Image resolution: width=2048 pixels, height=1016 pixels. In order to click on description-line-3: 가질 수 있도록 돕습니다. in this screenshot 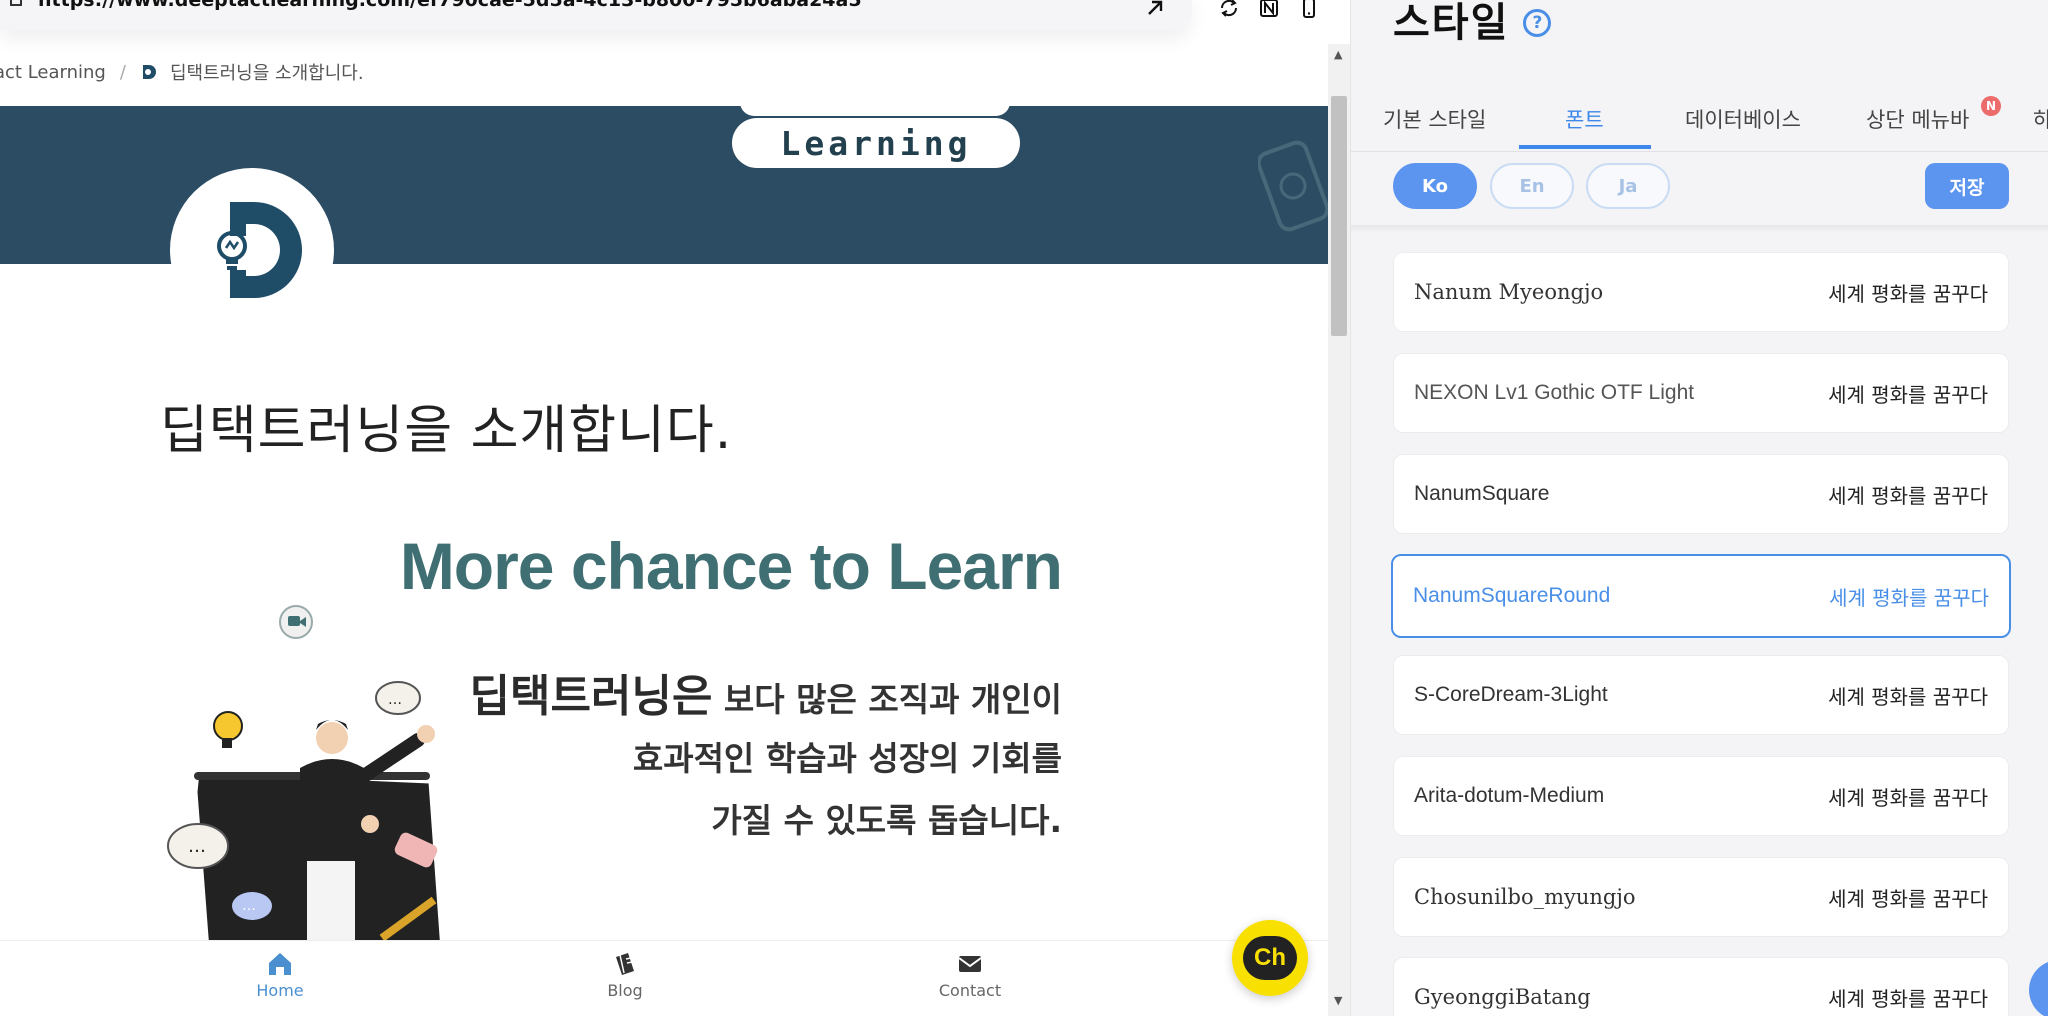, I will do `click(886, 820)`.